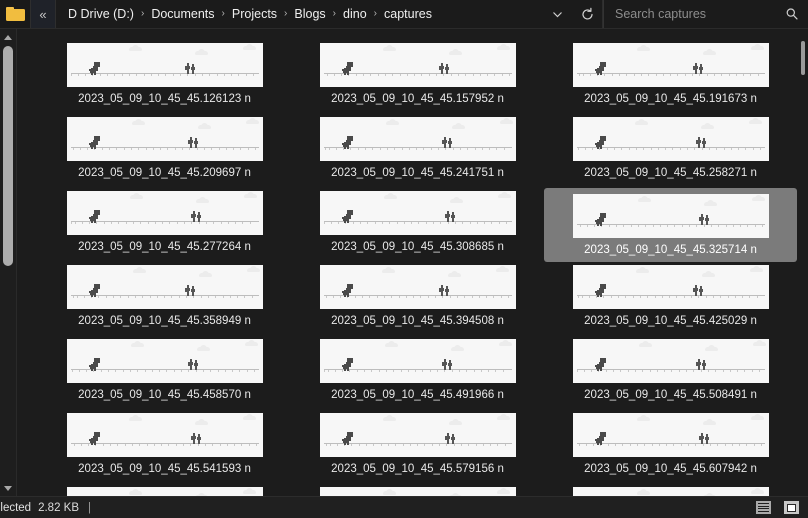  I want to click on file-item: 2023_05_09_10_45_45.308685 n, so click(417, 225).